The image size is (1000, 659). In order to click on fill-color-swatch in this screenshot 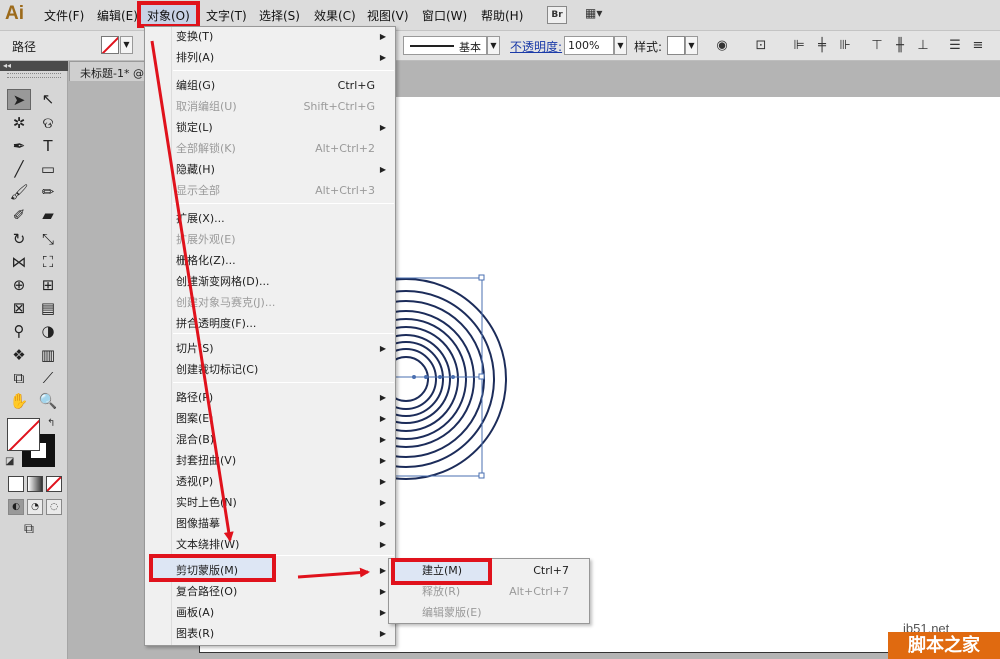, I will do `click(23, 434)`.